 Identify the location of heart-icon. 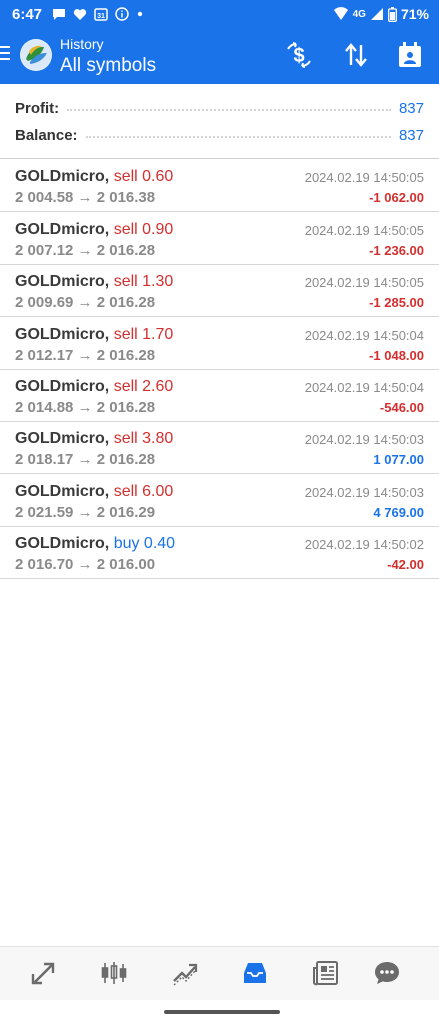
(80, 14).